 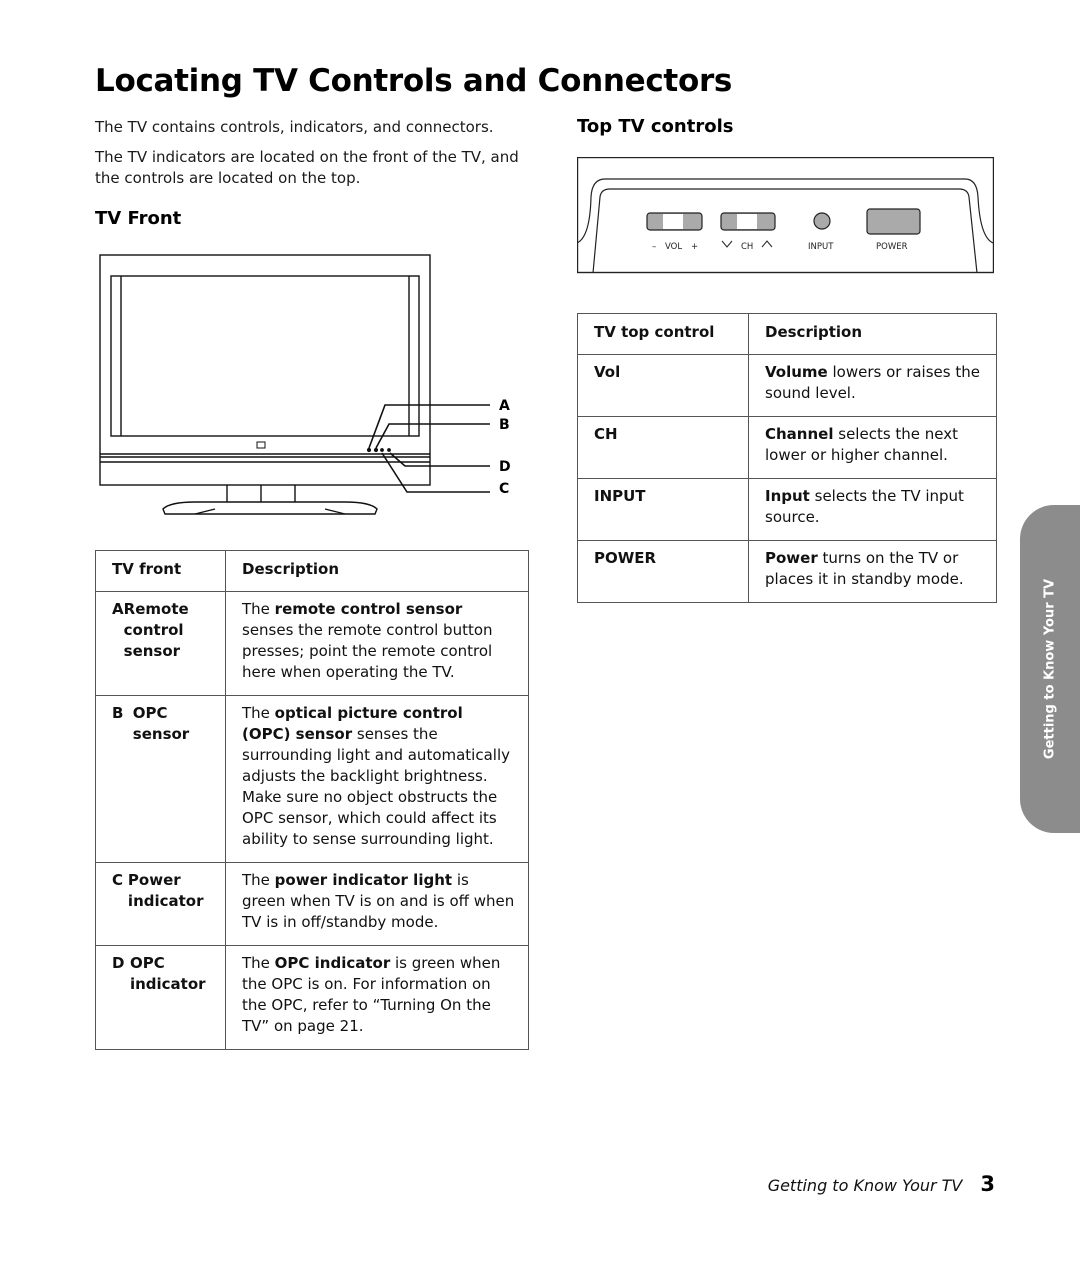 What do you see at coordinates (376, 450) in the screenshot?
I see `opc-sensor-dot` at bounding box center [376, 450].